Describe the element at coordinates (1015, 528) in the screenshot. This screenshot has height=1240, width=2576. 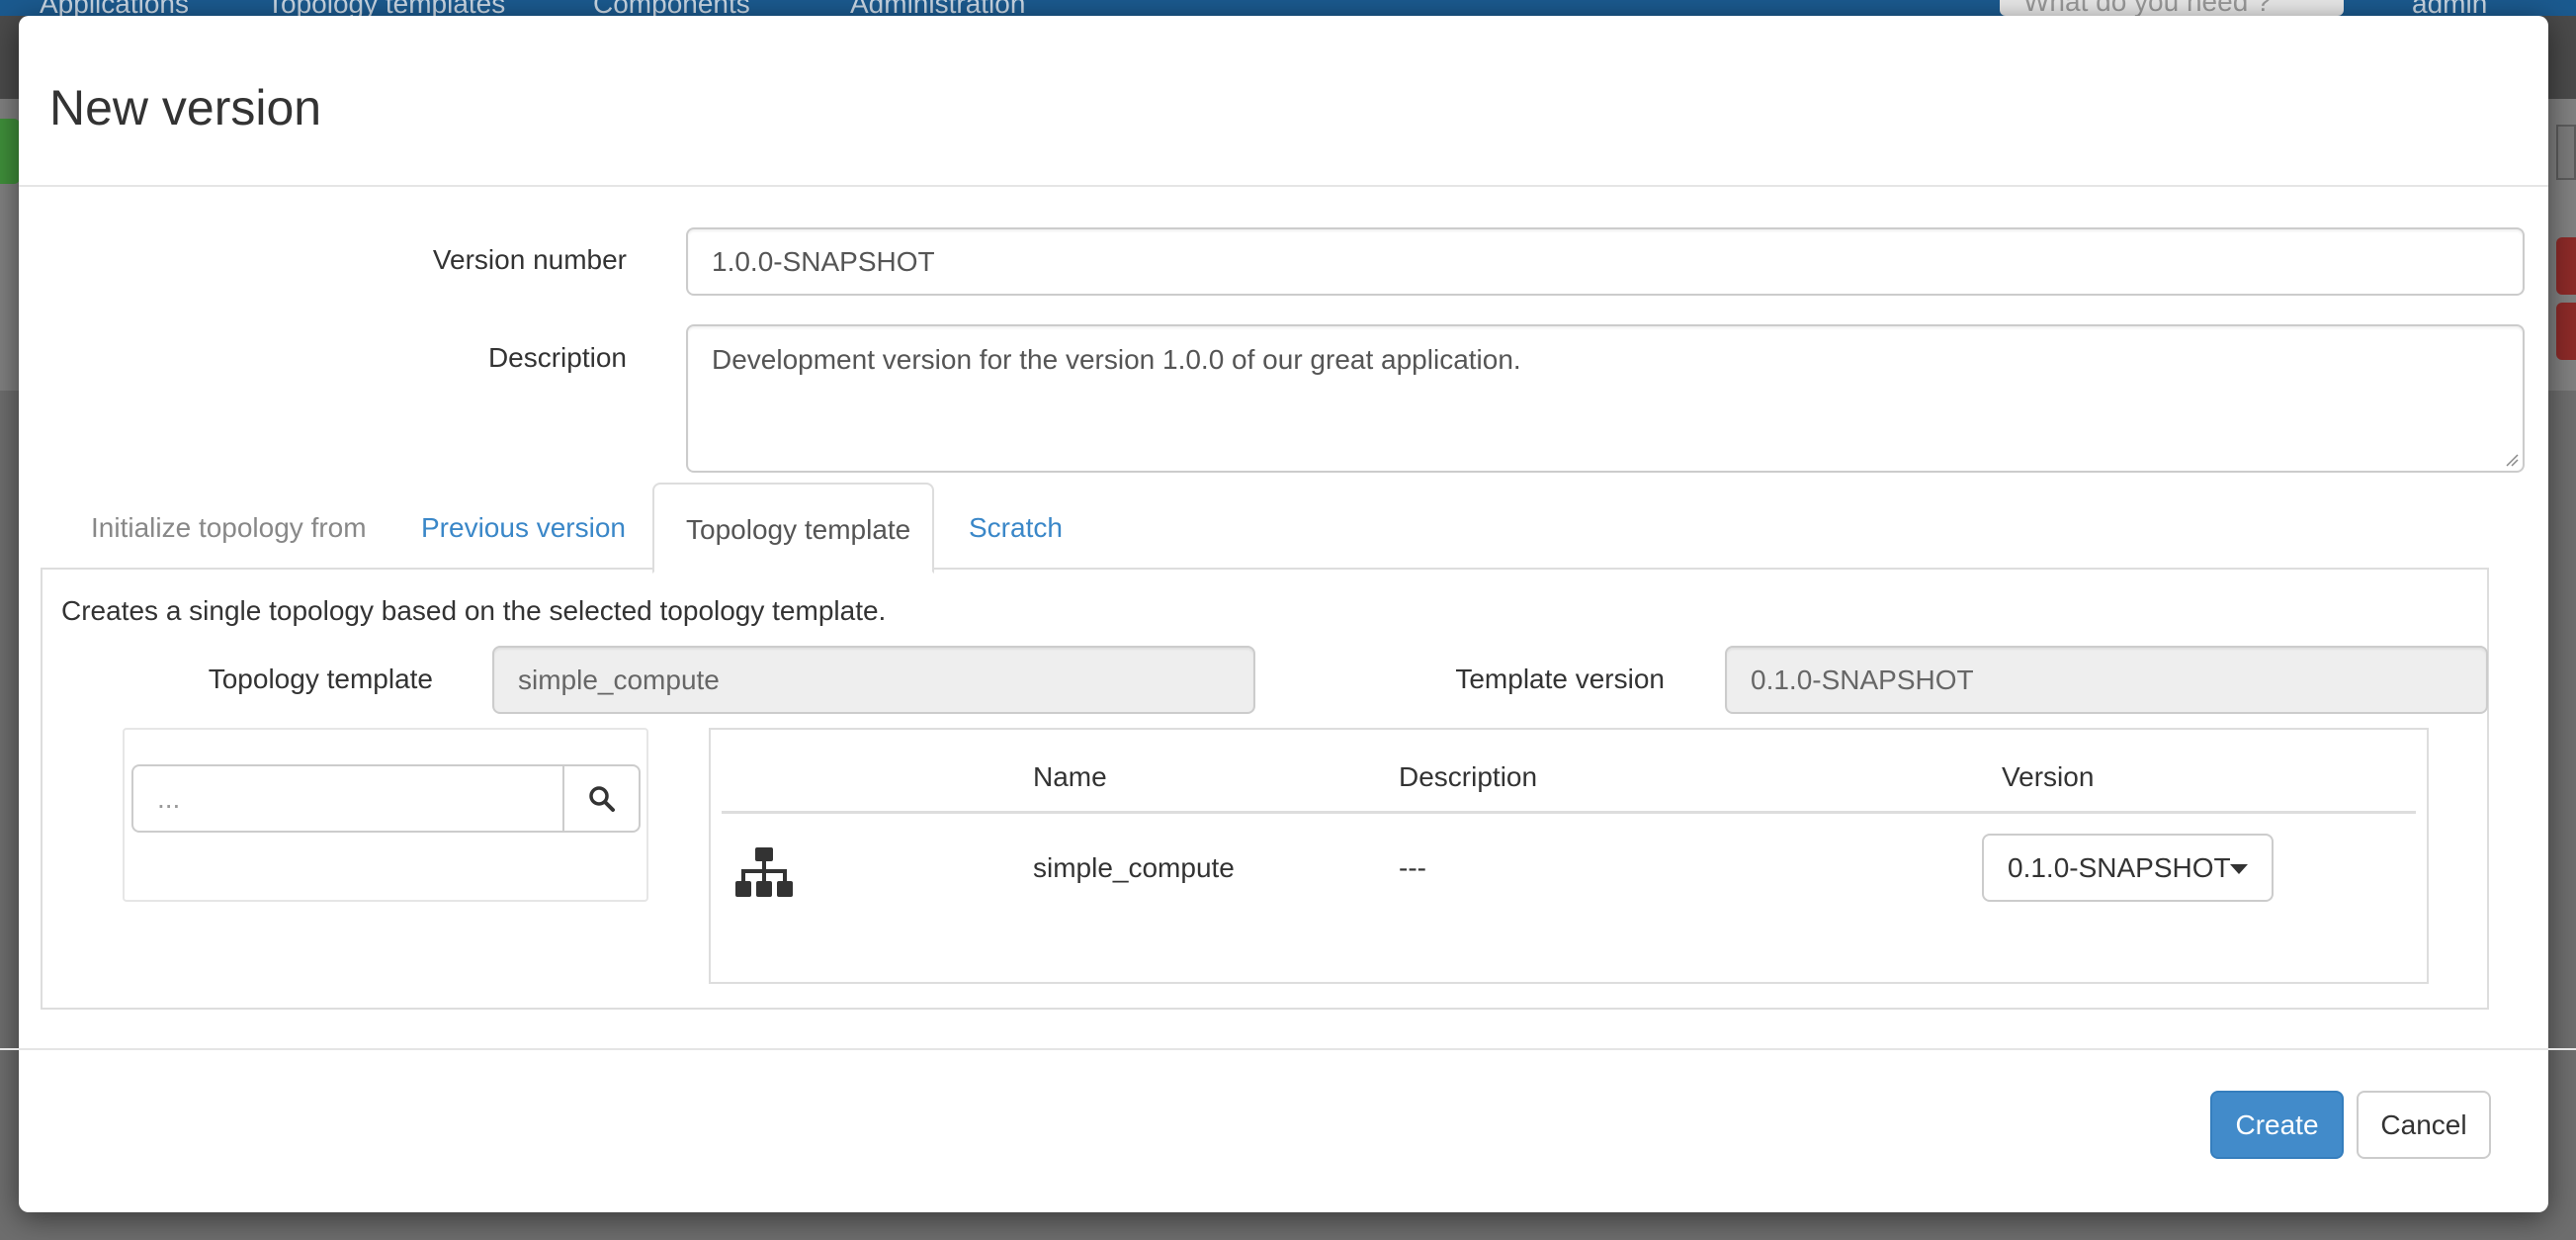
I see `tab-scratch: Scratch` at that location.